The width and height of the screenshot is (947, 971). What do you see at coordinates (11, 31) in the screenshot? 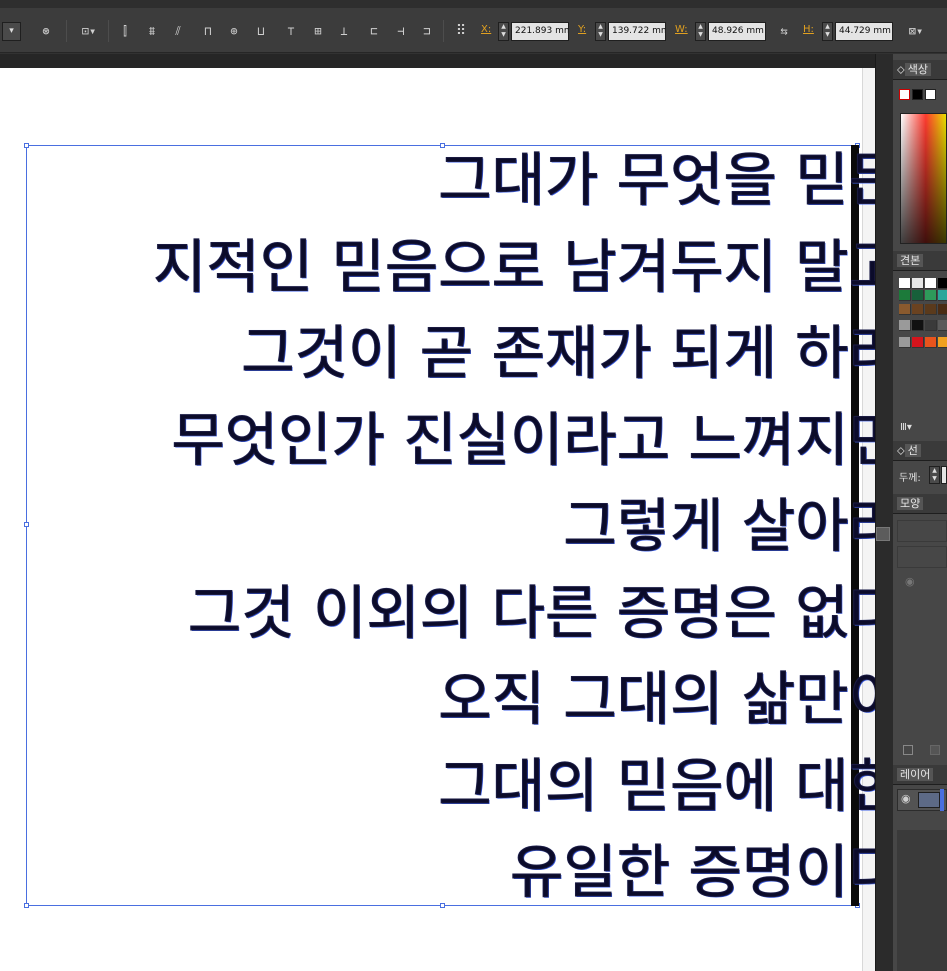
I see `stroke-dropdown-button: ▾` at bounding box center [11, 31].